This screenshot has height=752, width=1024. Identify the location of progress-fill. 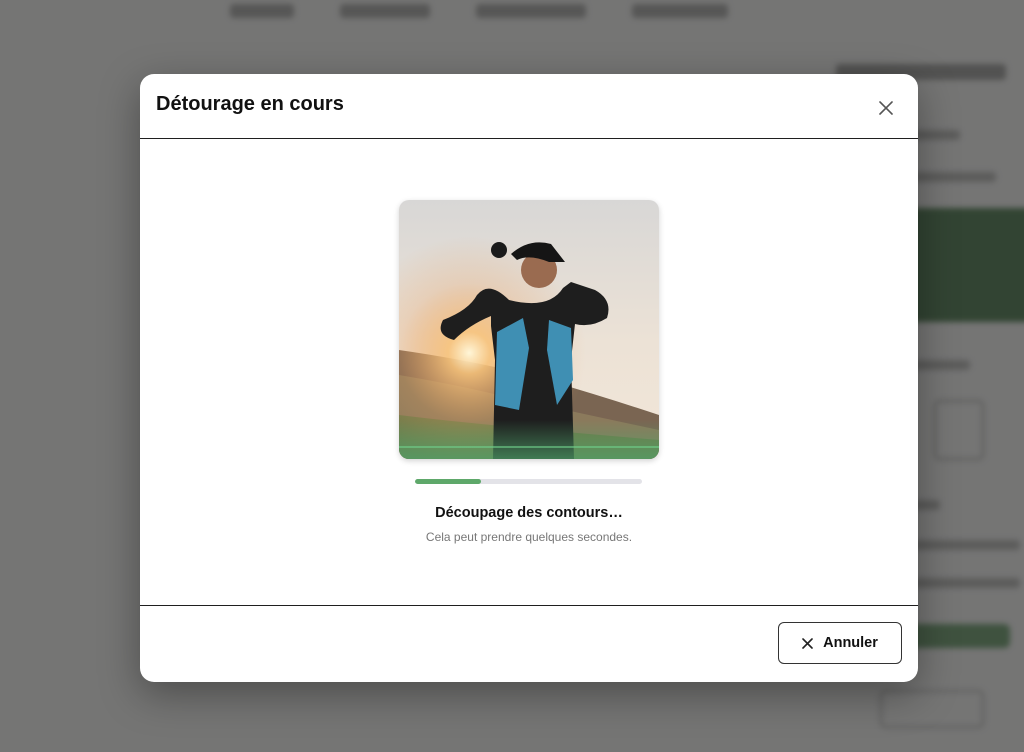
(448, 481).